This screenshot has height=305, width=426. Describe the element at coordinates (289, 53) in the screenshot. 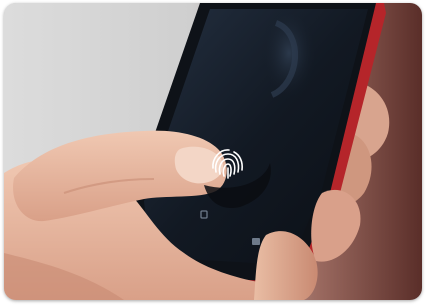

I see `screen-reflection` at that location.